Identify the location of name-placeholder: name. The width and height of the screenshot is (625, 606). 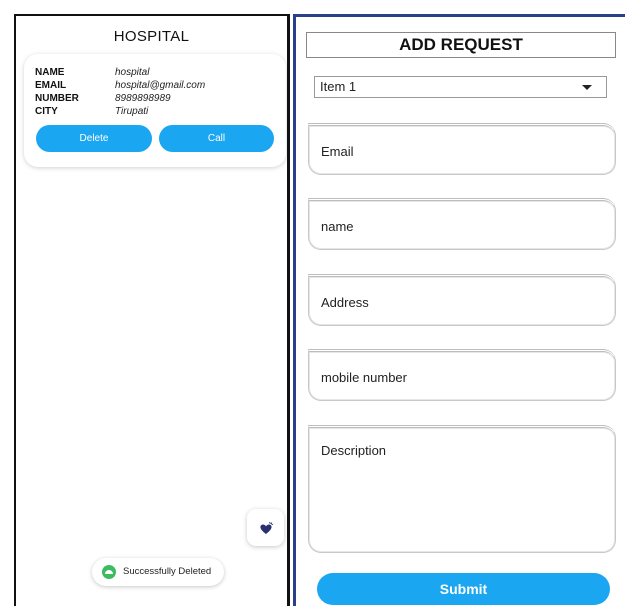
(337, 226).